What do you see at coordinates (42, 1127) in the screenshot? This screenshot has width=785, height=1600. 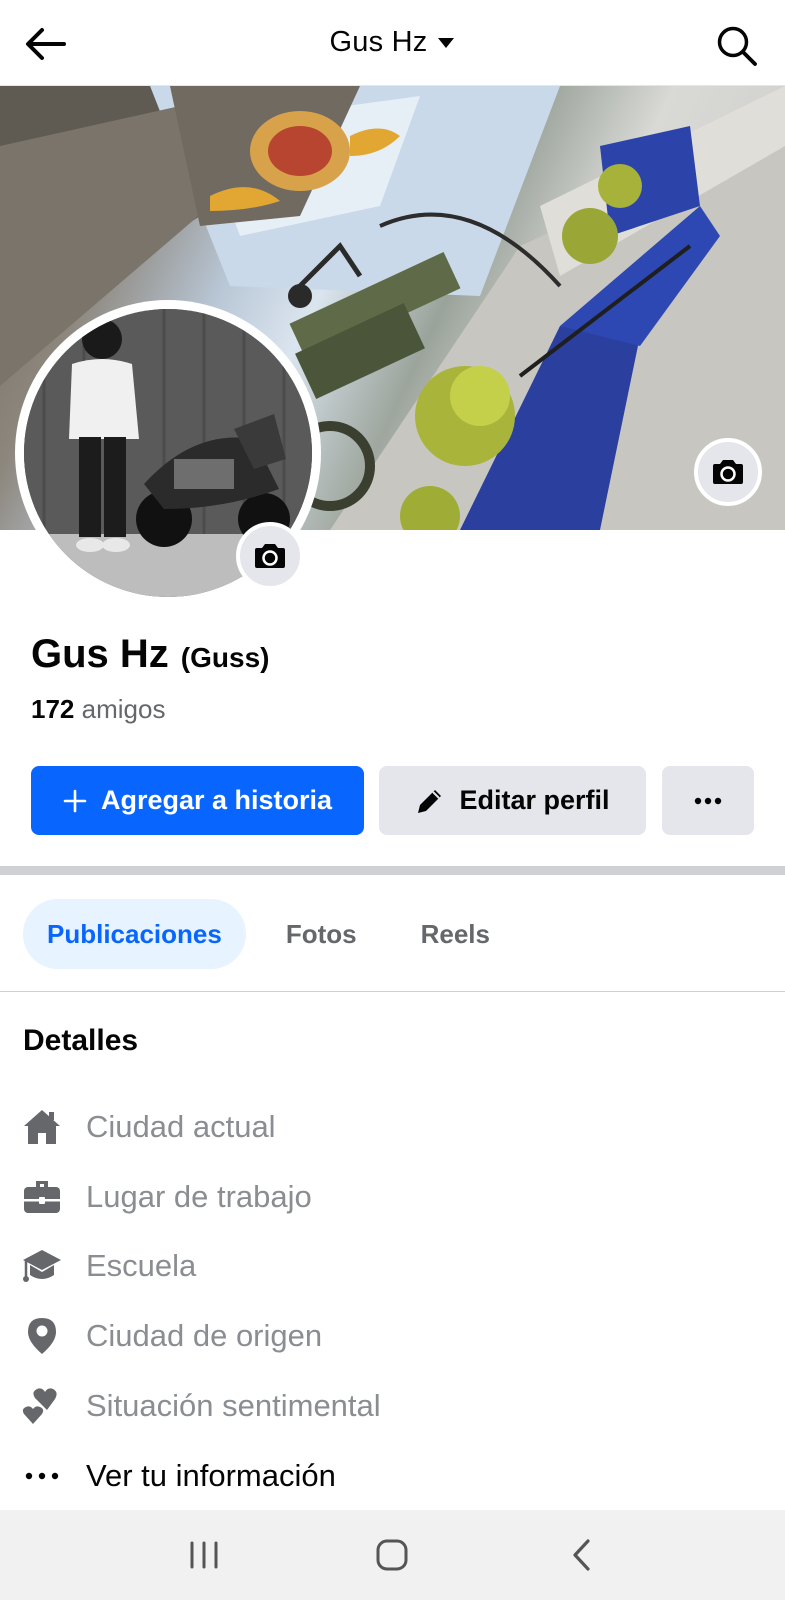 I see `home-icon` at bounding box center [42, 1127].